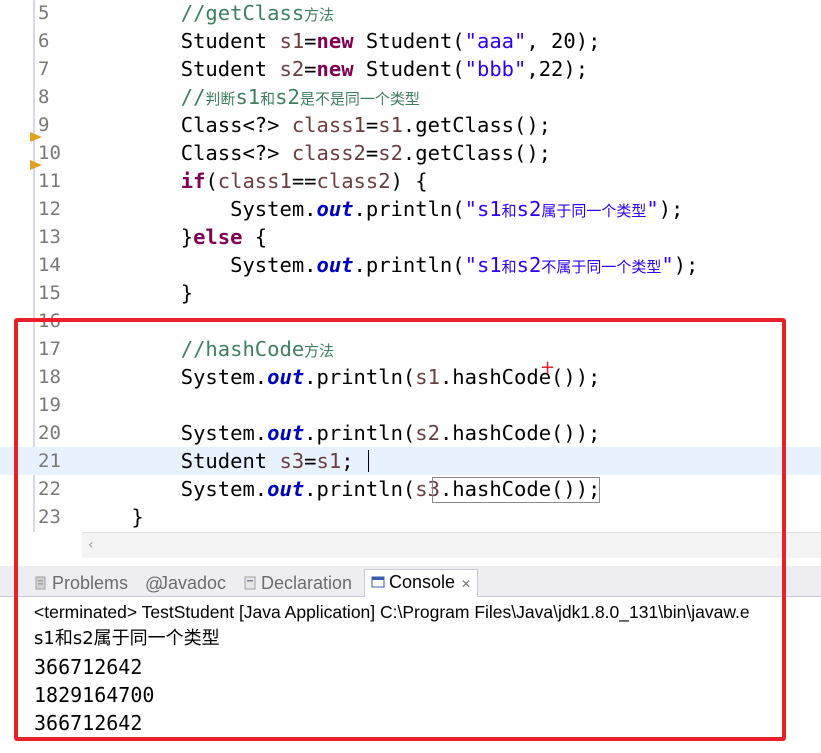  I want to click on tab-problems: Problems, so click(81, 583).